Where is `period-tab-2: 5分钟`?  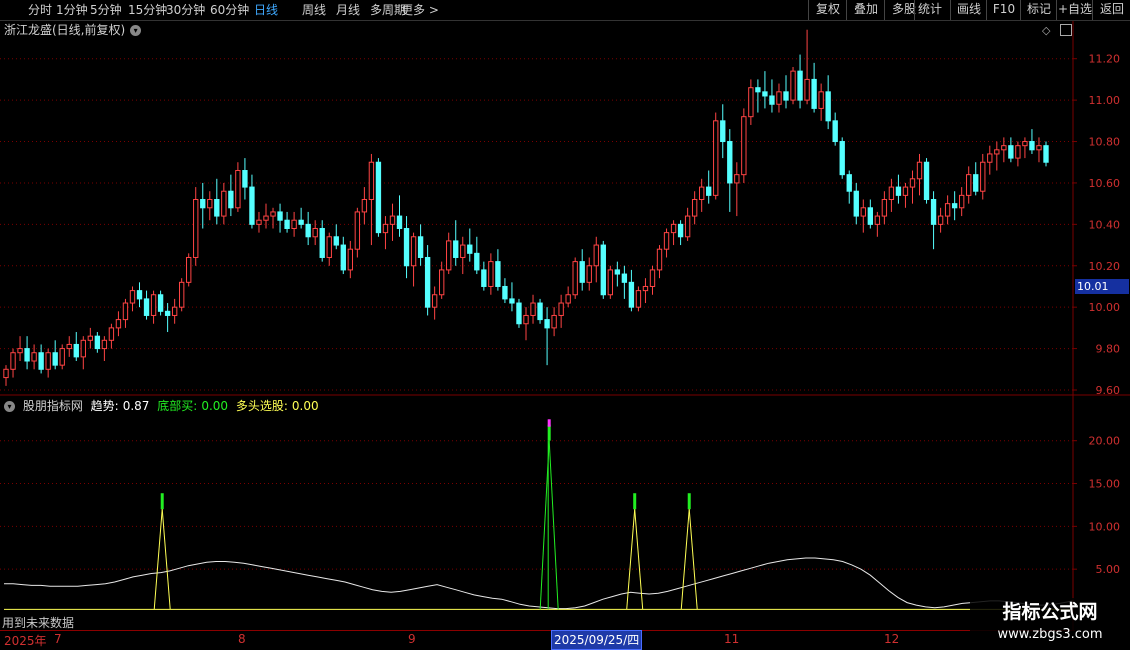
period-tab-2: 5分钟 is located at coordinates (106, 10).